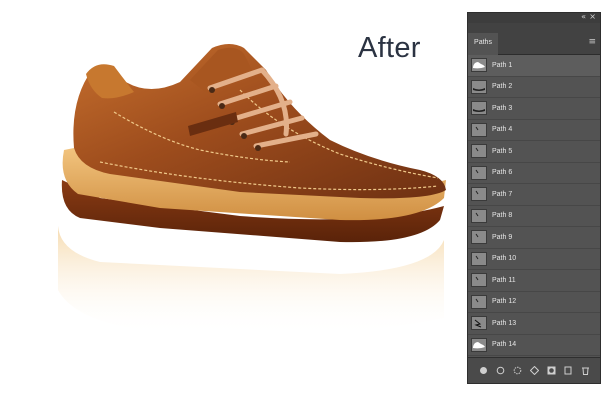 The height and width of the screenshot is (400, 610). Describe the element at coordinates (592, 42) in the screenshot. I see `panel-menu-icon: ≡` at that location.